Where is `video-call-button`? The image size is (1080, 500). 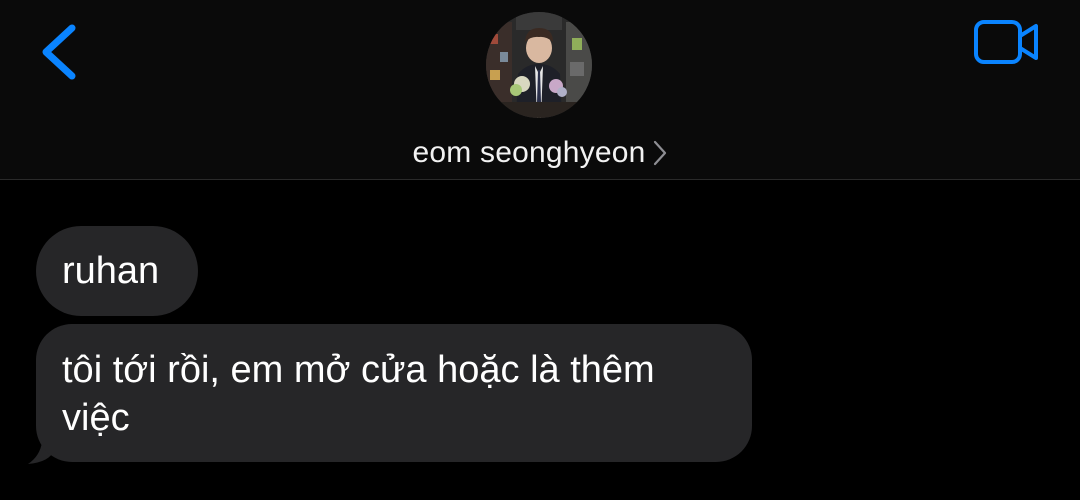
video-call-button is located at coordinates (1007, 42).